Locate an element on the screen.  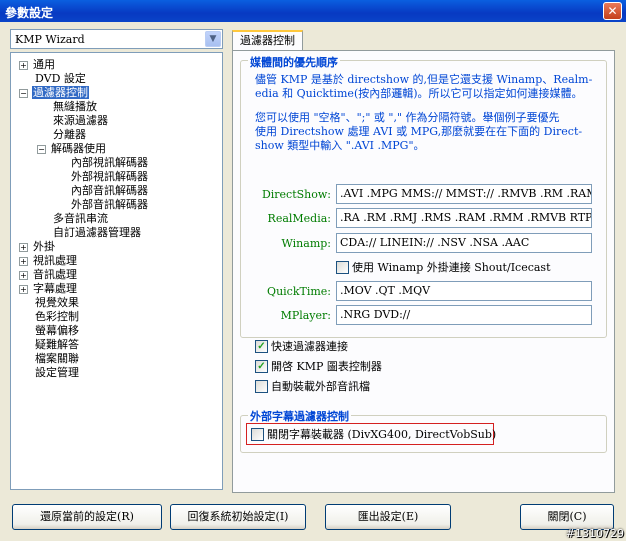
tree-item: + 外掛 is located at coordinates (37, 247).